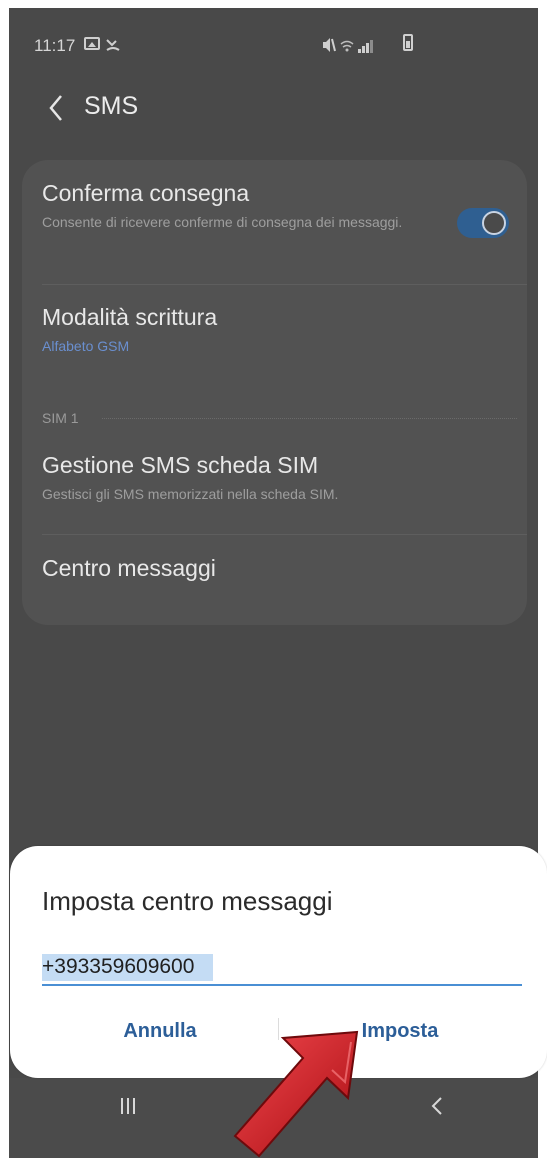 Image resolution: width=547 pixels, height=1158 pixels. Describe the element at coordinates (296, 1094) in the screenshot. I see `red-arrow-icon` at that location.